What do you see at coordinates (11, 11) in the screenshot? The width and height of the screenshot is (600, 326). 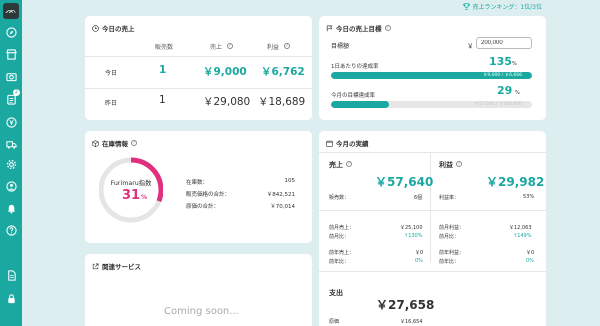 I see `app-logo: ᨏ` at bounding box center [11, 11].